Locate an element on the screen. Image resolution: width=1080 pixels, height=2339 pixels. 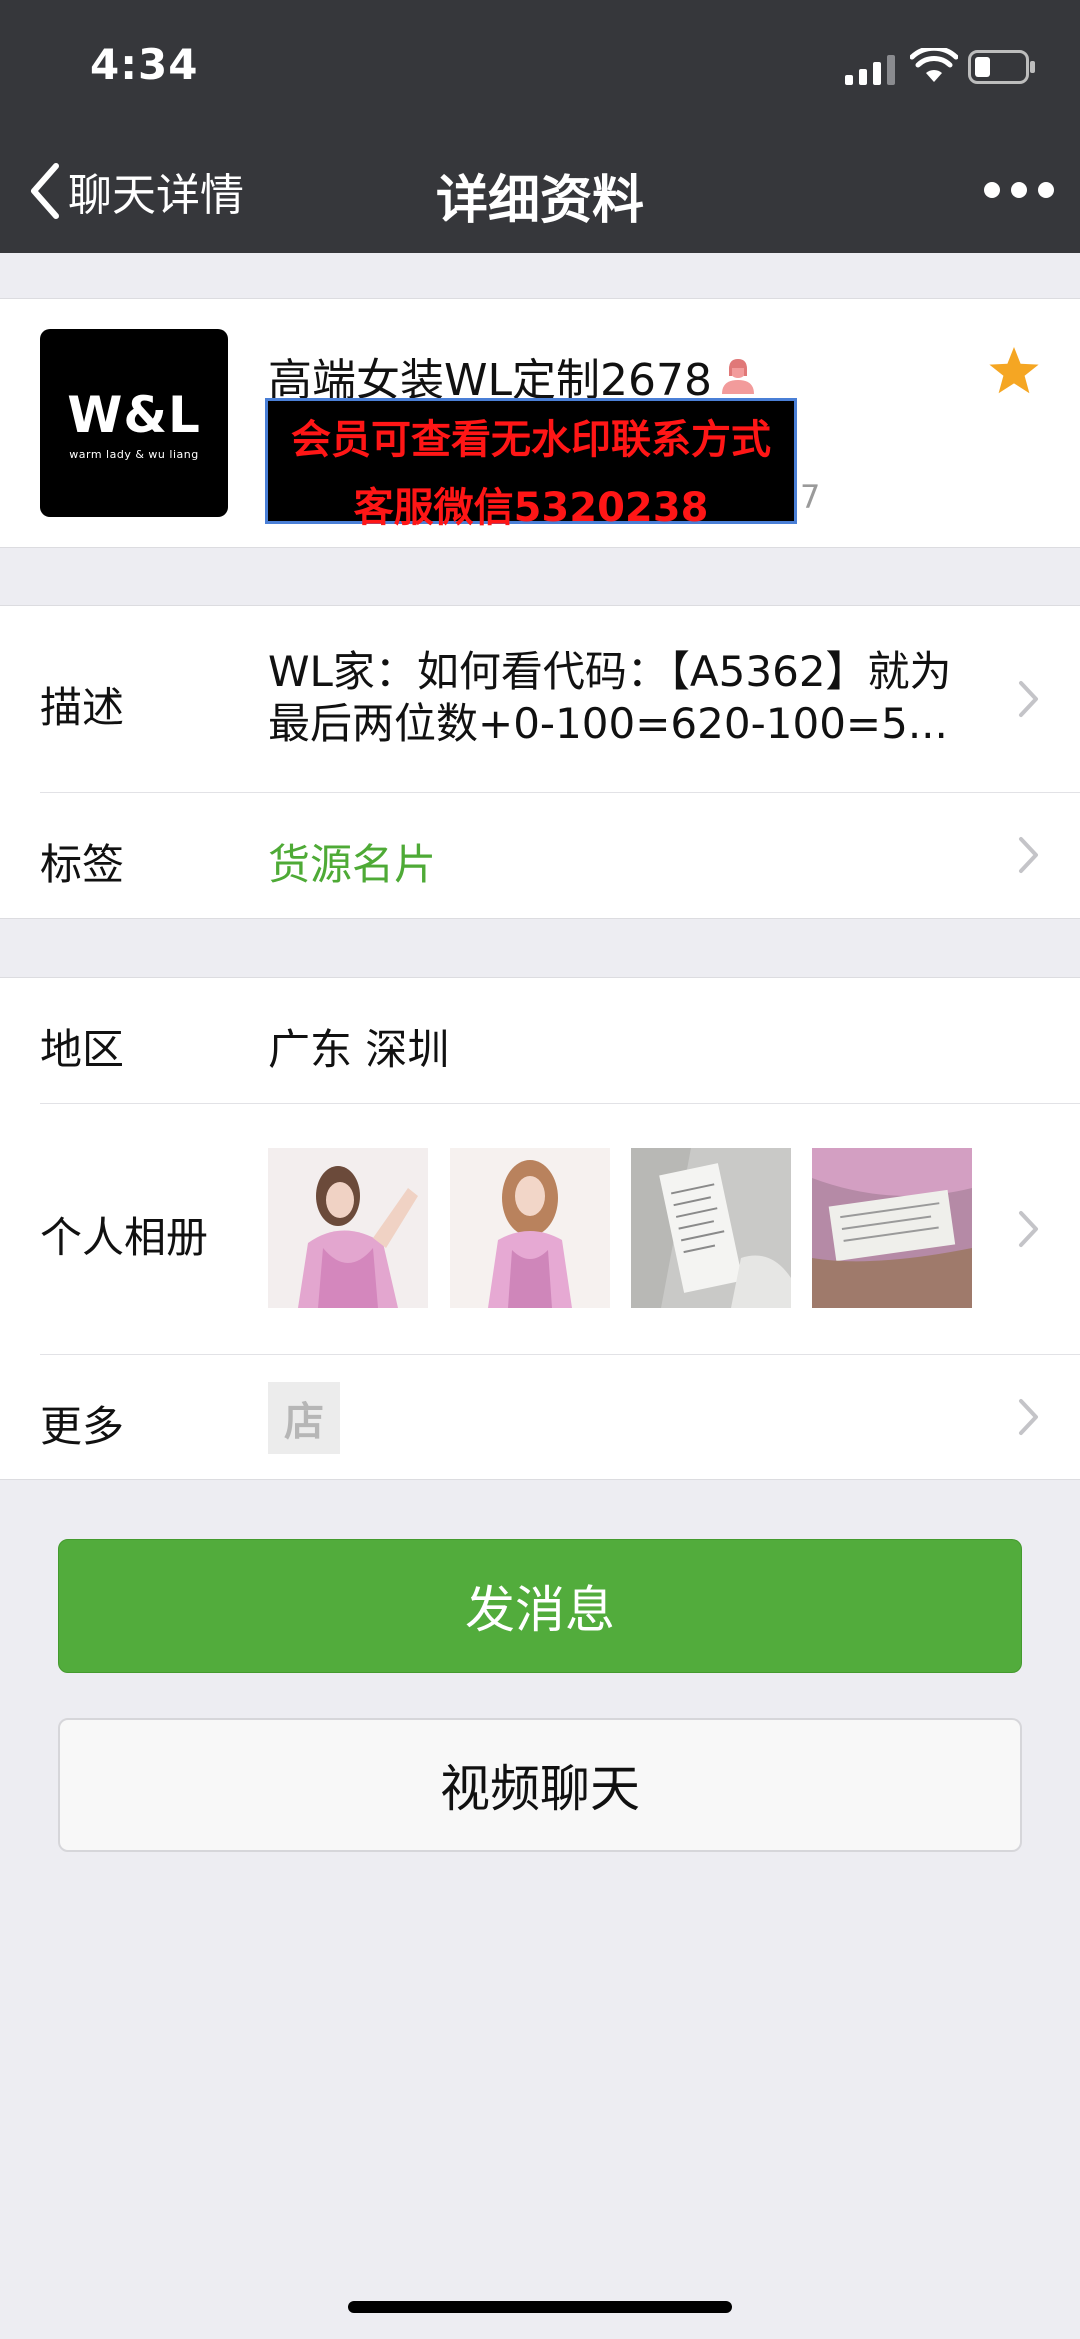
region-row: 地区 广东 深圳 is located at coordinates (540, 1040).